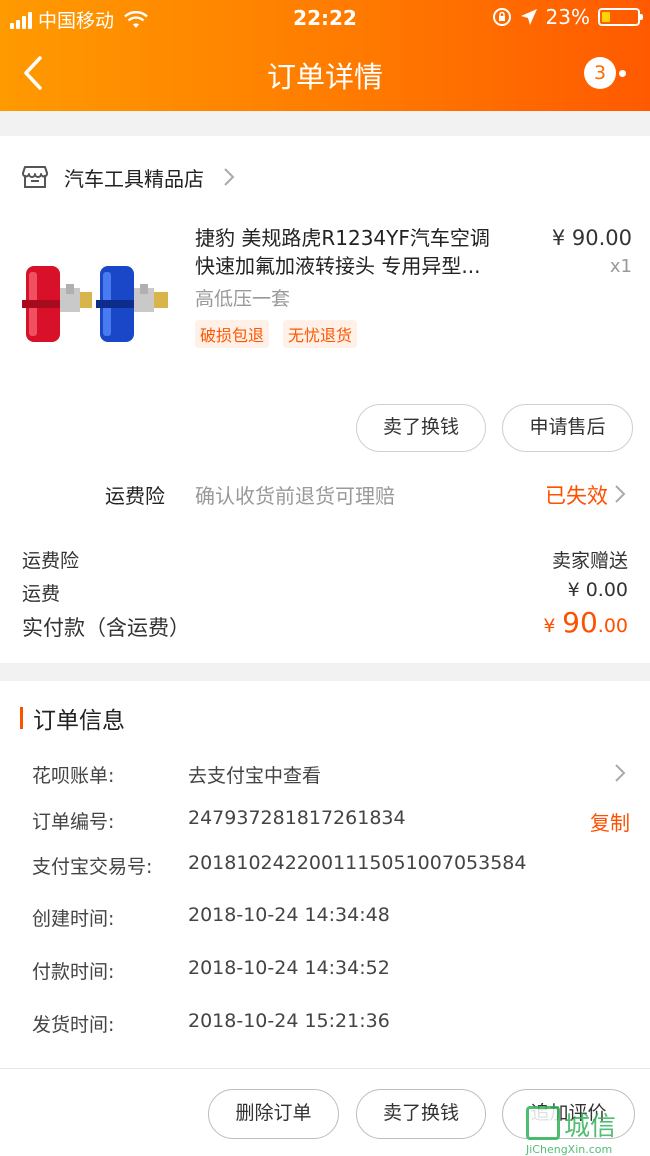 Image resolution: width=650 pixels, height=1156 pixels. What do you see at coordinates (73, 1025) in the screenshot?
I see `shipped-time-label: 发货时间:` at bounding box center [73, 1025].